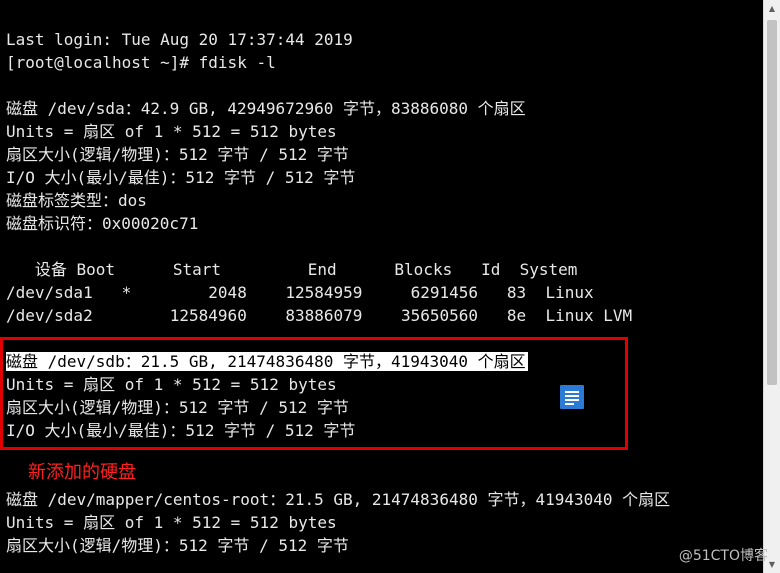 The height and width of the screenshot is (573, 780). Describe the element at coordinates (723, 556) in the screenshot. I see `watermark: @51CTO博客` at that location.